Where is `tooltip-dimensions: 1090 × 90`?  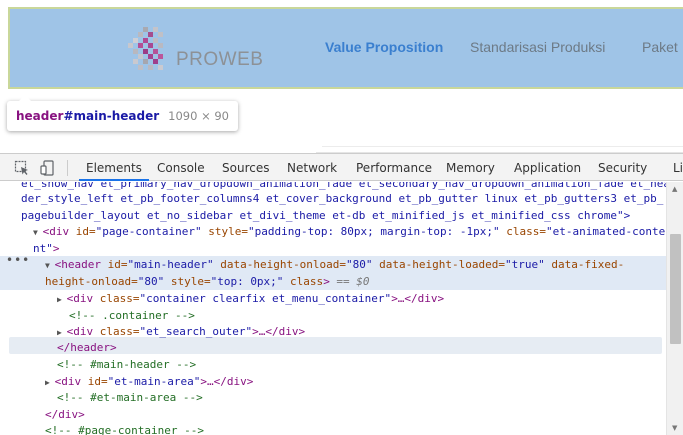 tooltip-dimensions: 1090 × 90 is located at coordinates (199, 116).